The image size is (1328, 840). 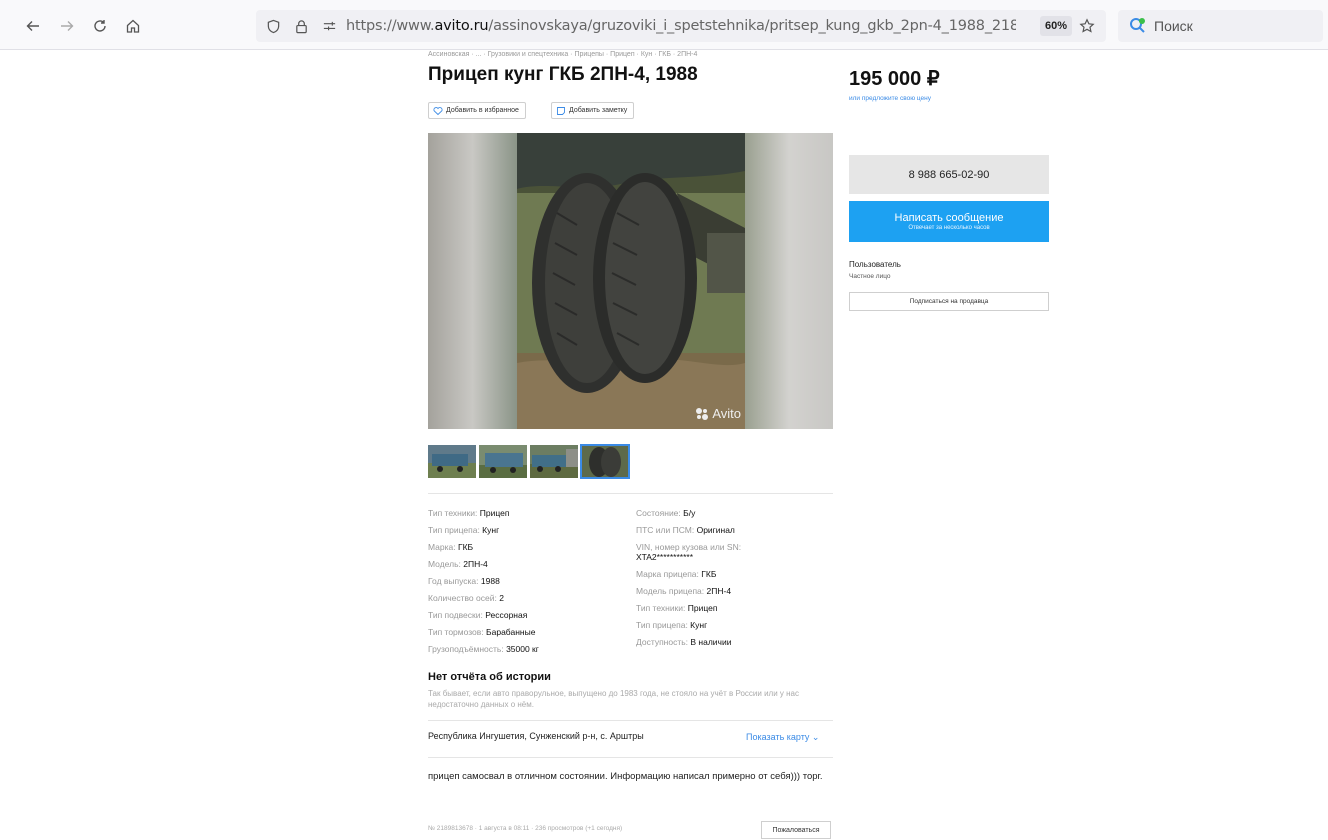 I want to click on page-title: Прицеп кунг ГКБ 2ПН-4, 1988, so click(x=563, y=74).